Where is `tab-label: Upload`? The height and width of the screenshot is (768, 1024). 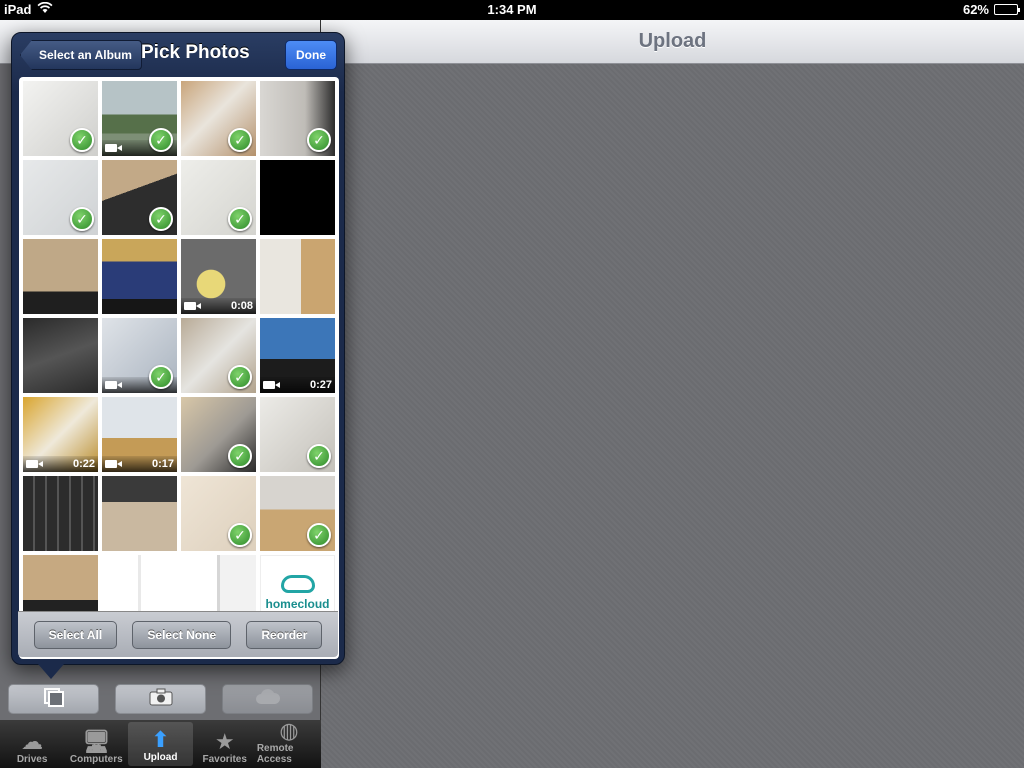 tab-label: Upload is located at coordinates (160, 757).